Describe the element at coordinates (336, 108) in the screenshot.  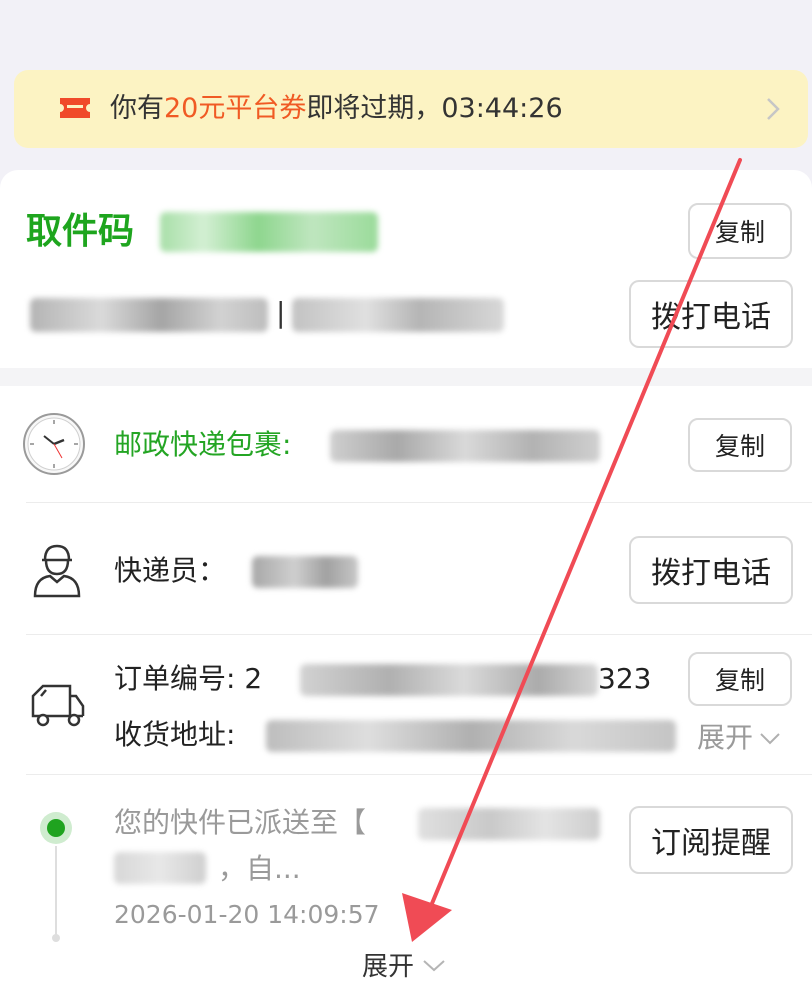
I see `coupon-expiry-text: 你有20元平台券即将过期，03:44:26` at that location.